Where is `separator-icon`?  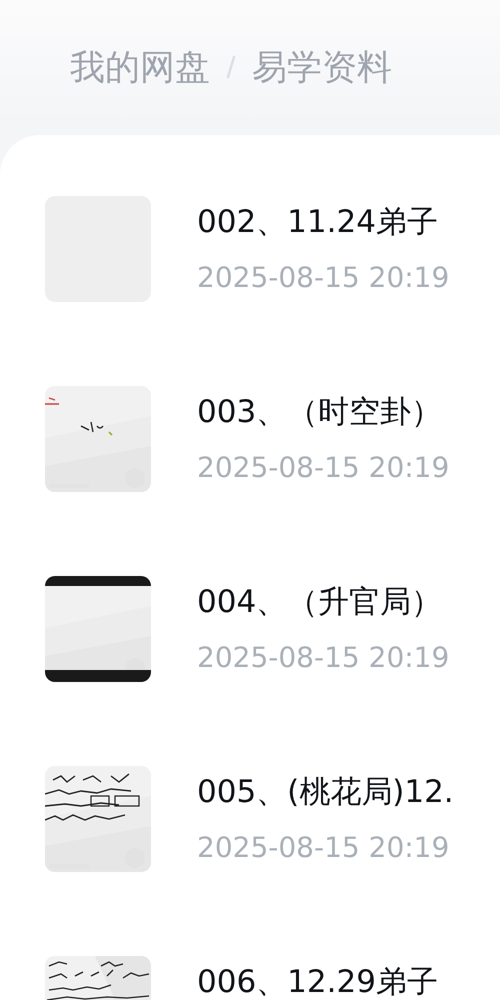
separator-icon is located at coordinates (231, 67).